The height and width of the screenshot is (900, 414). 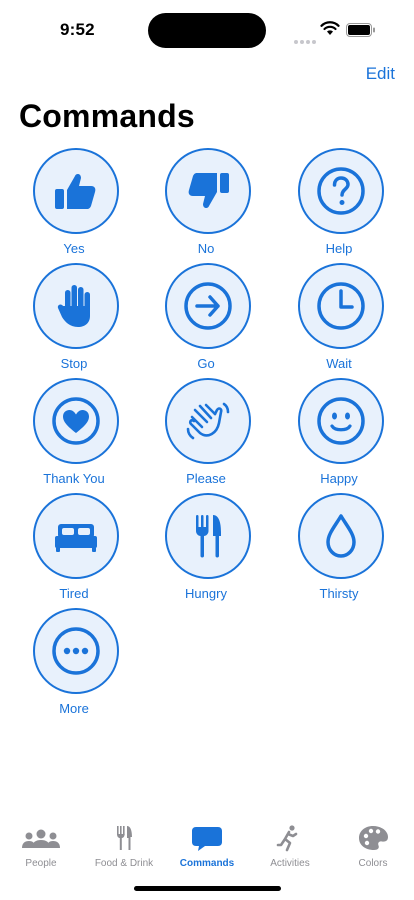 I want to click on command-label: Hungry, so click(x=206, y=593).